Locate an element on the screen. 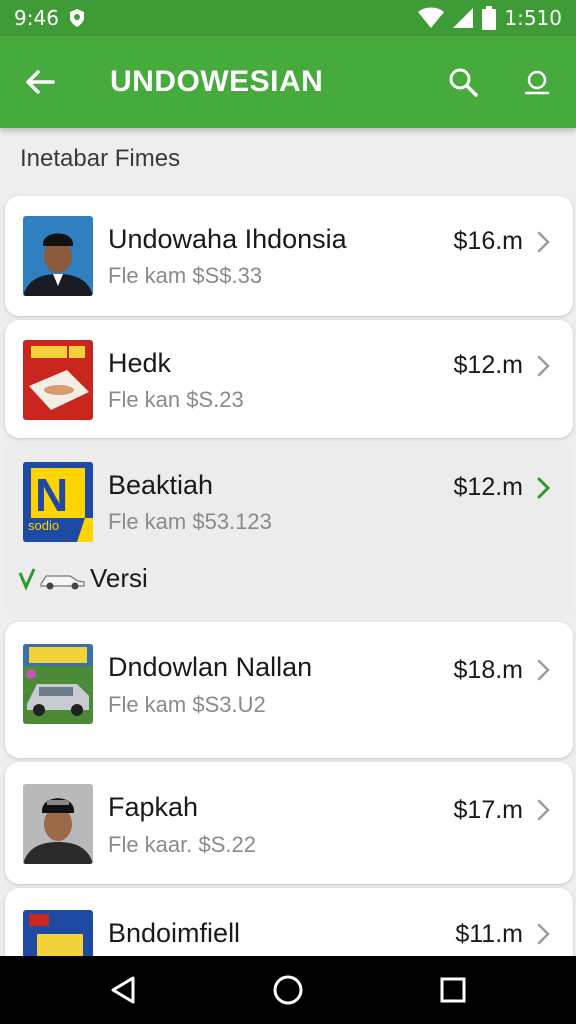 The image size is (576, 1024). item-subtitle: Fle kaar. $S.22 is located at coordinates (182, 844).